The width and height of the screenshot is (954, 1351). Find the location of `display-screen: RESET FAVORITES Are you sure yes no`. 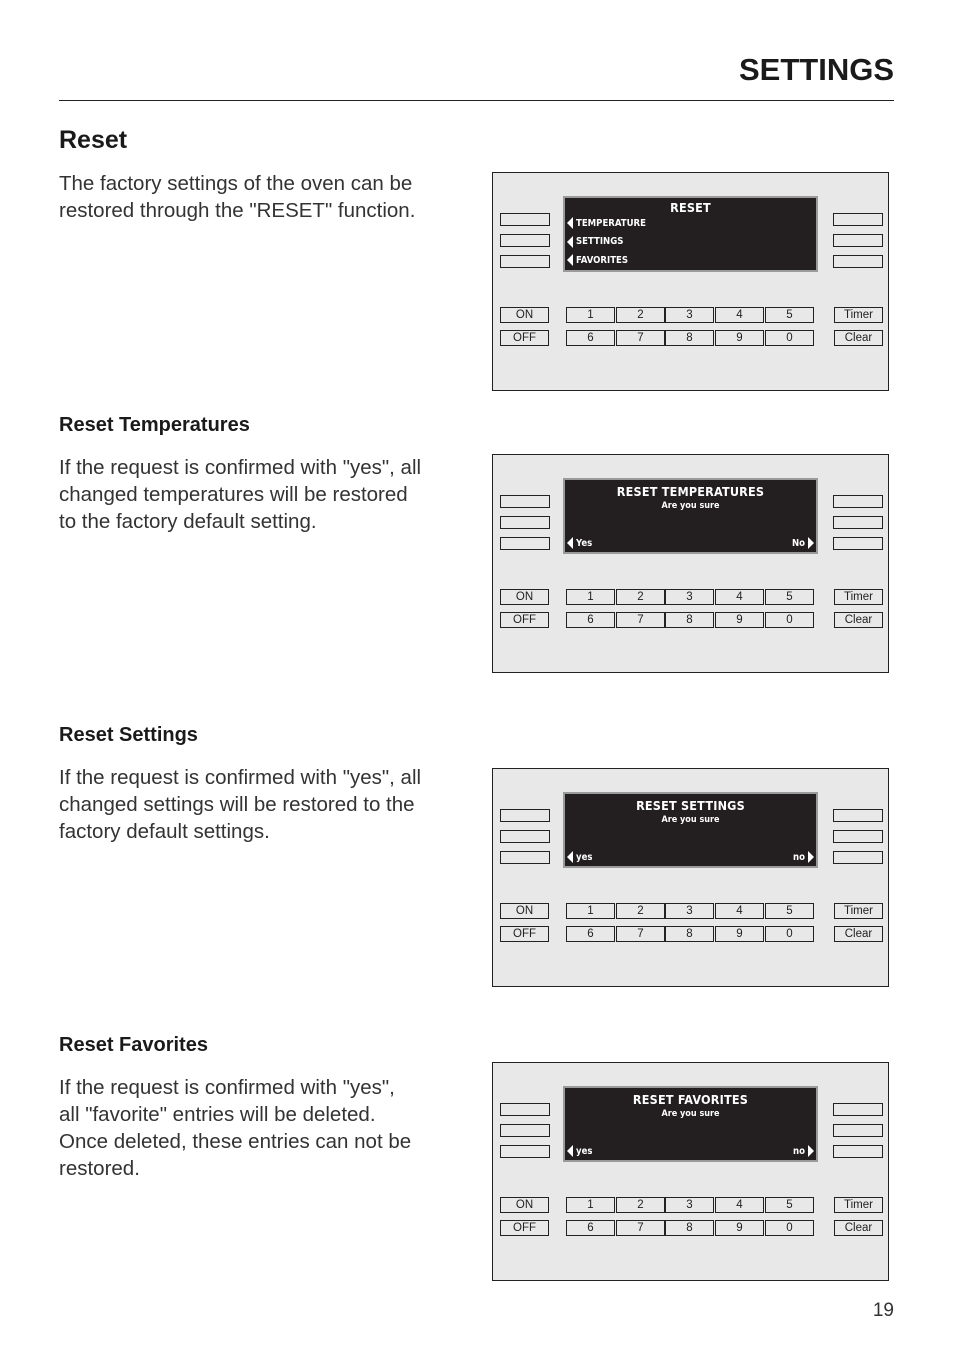

display-screen: RESET FAVORITES Are you sure yes no is located at coordinates (690, 1124).